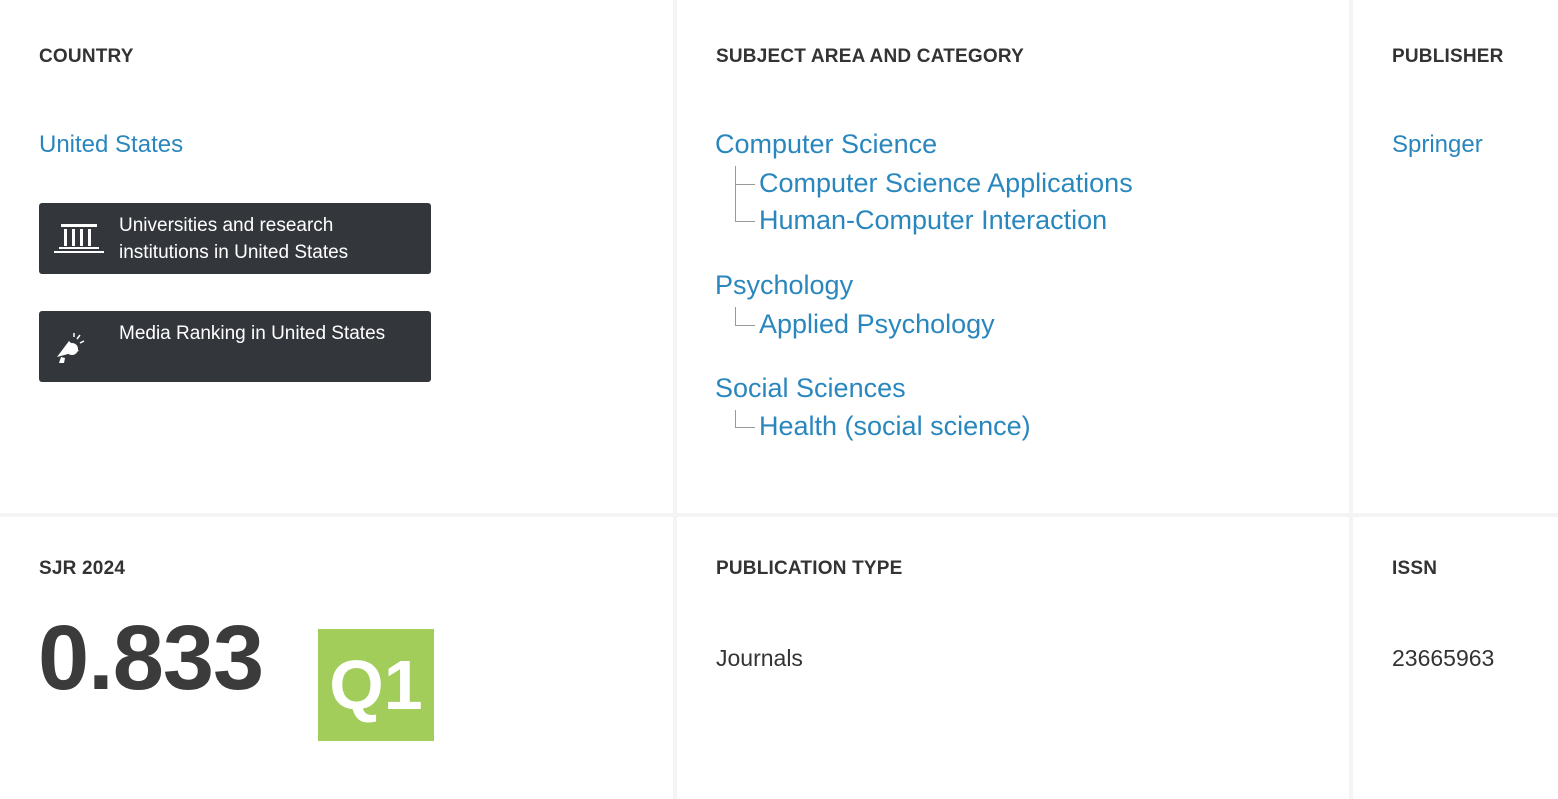 This screenshot has width=1558, height=799. Describe the element at coordinates (235, 346) in the screenshot. I see `media-ranking-button: Media Ranking in United States` at that location.